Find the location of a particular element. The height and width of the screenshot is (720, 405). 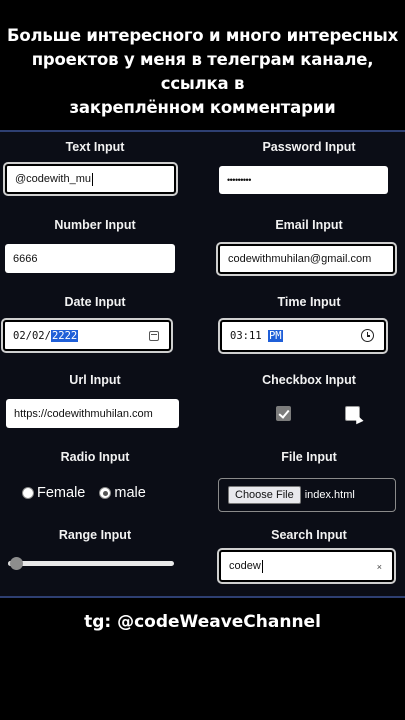

number-input-value: 6666 is located at coordinates (25, 258).